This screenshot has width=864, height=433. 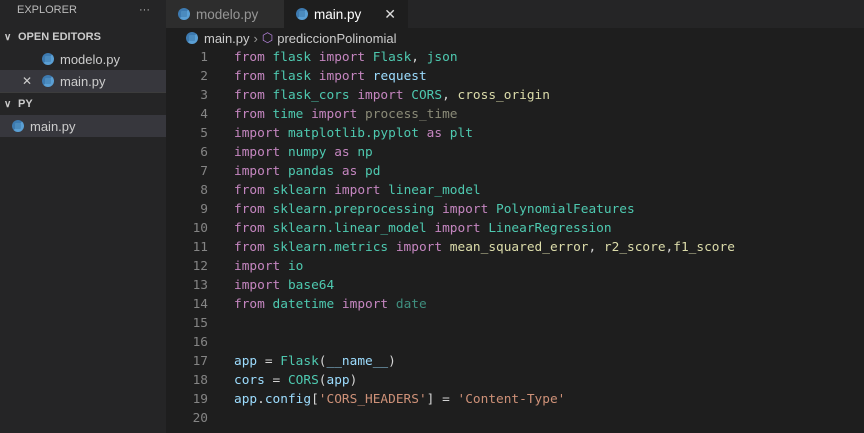 What do you see at coordinates (204, 209) in the screenshot?
I see `line-number: 9` at bounding box center [204, 209].